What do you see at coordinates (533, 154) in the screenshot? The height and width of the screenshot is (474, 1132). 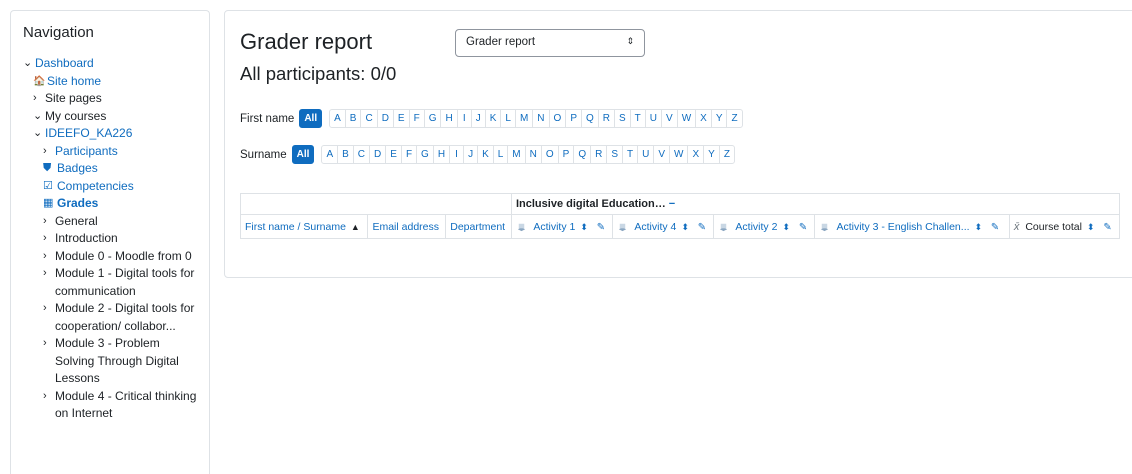 I see `surname-letter-n: N` at bounding box center [533, 154].